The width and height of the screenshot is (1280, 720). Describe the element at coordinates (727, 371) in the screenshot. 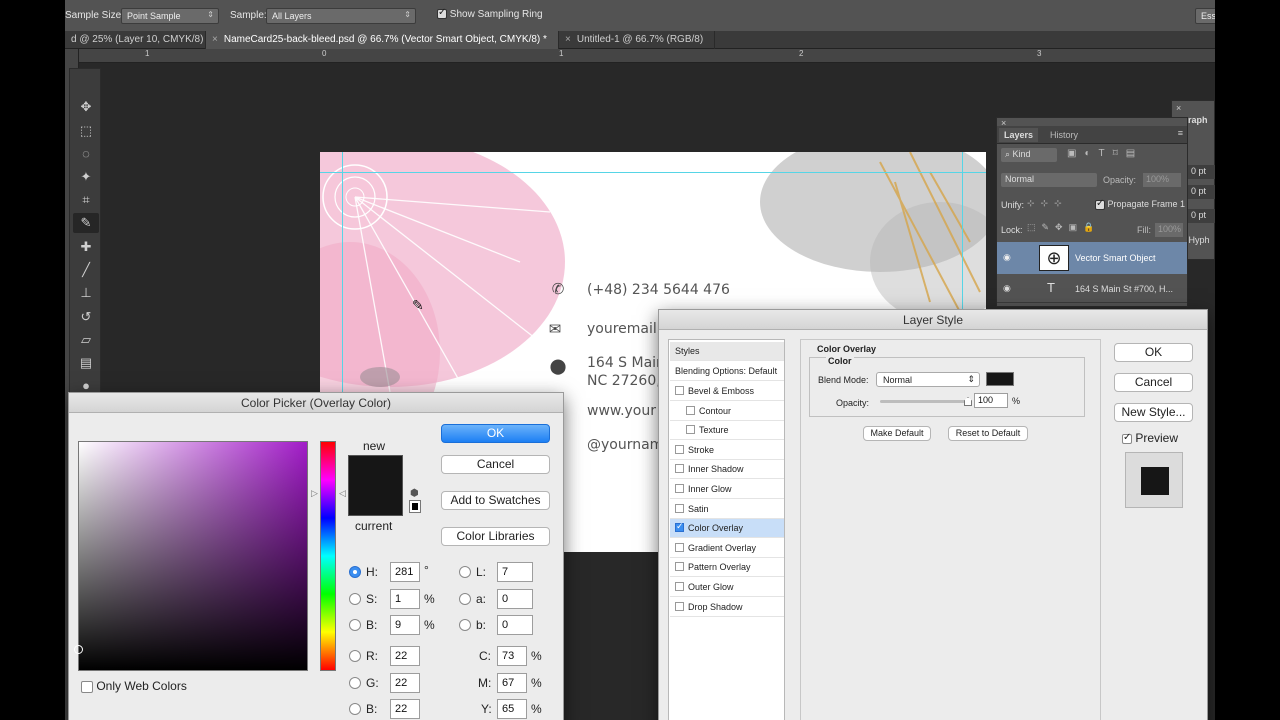

I see `blending-options-item: Blending Options: Default` at that location.